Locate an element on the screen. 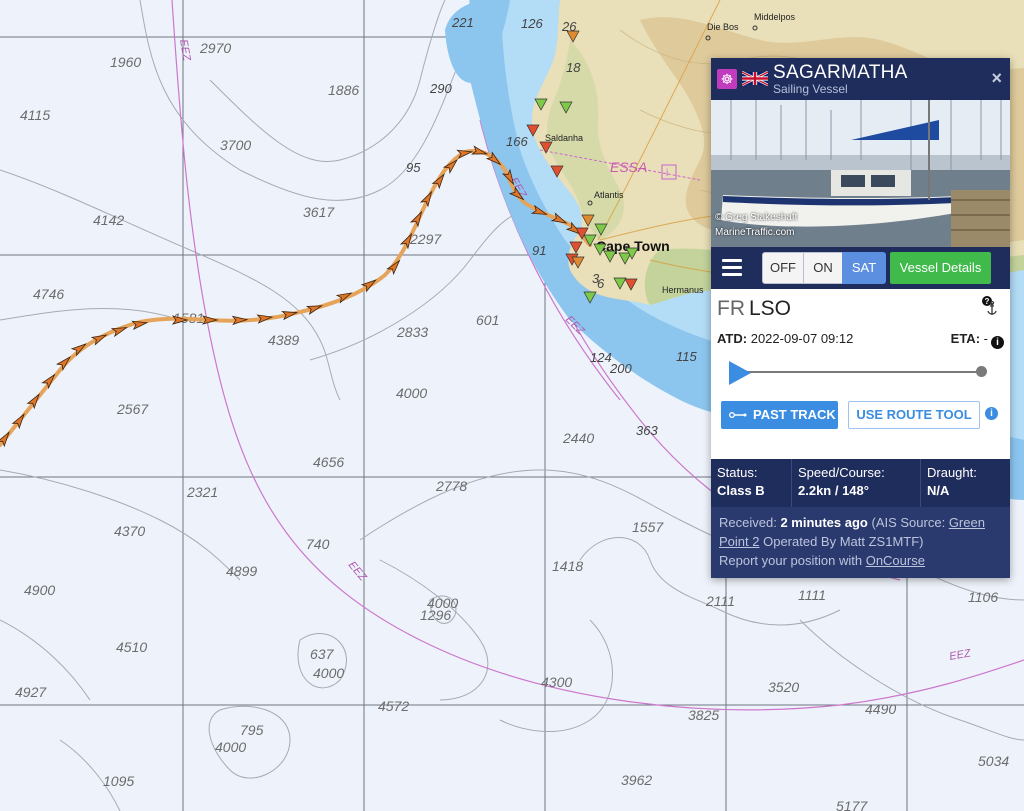 The height and width of the screenshot is (811, 1024). eta-line: ETA: -i is located at coordinates (977, 340).